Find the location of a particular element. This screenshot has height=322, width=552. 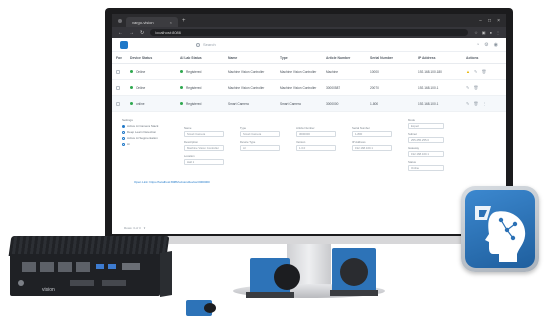

status-dot is located at coordinates (131, 72).